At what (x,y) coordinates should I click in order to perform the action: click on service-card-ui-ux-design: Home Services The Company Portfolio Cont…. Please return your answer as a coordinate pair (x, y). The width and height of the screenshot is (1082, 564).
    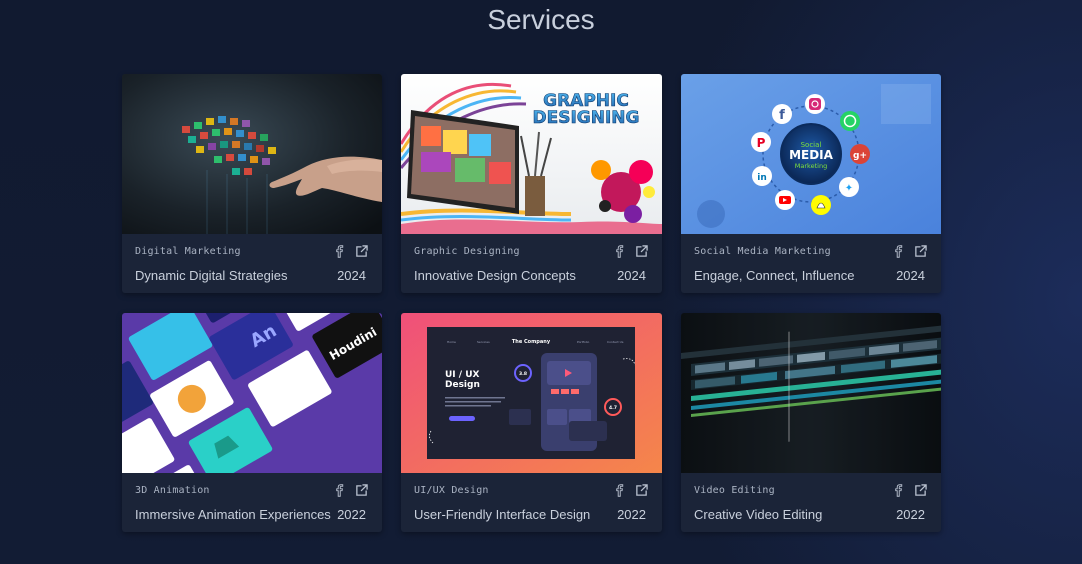
    Looking at the image, I should click on (531, 422).